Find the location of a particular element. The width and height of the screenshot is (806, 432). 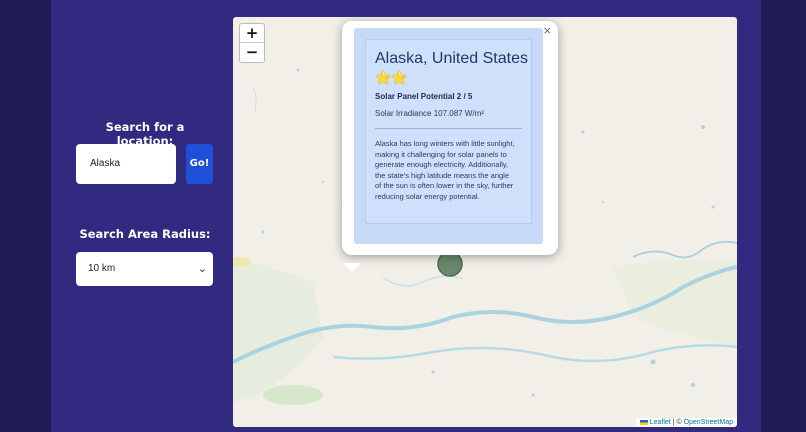

map-attribution: Leaflet | © OpenStreetMap is located at coordinates (686, 422).